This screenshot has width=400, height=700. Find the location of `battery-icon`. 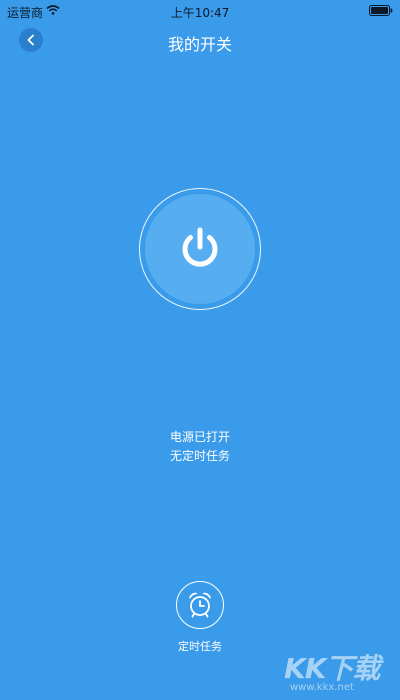

battery-icon is located at coordinates (381, 10).